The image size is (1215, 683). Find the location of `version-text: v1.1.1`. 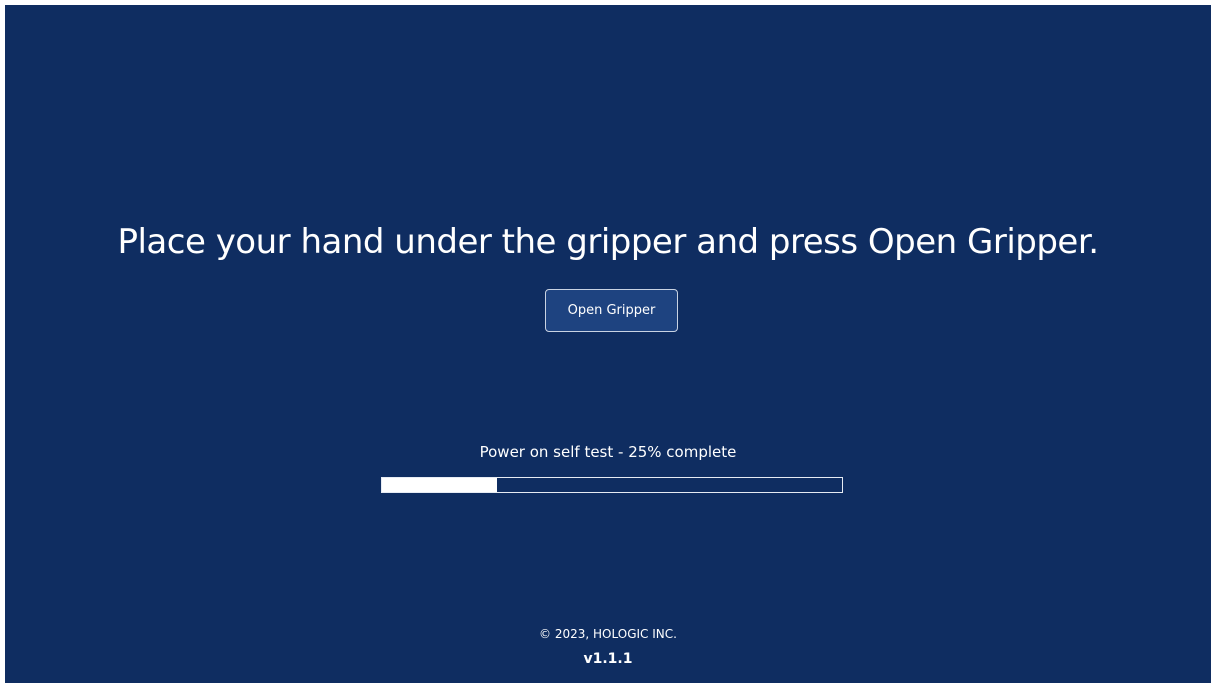

version-text: v1.1.1 is located at coordinates (608, 659).